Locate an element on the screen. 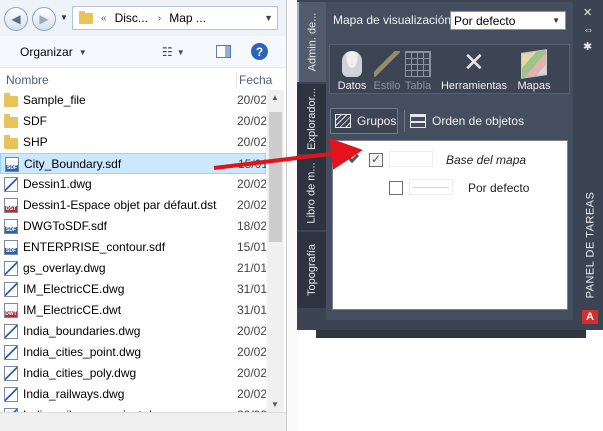 The width and height of the screenshot is (603, 431). task-pane-bottom-edge is located at coordinates (451, 334).